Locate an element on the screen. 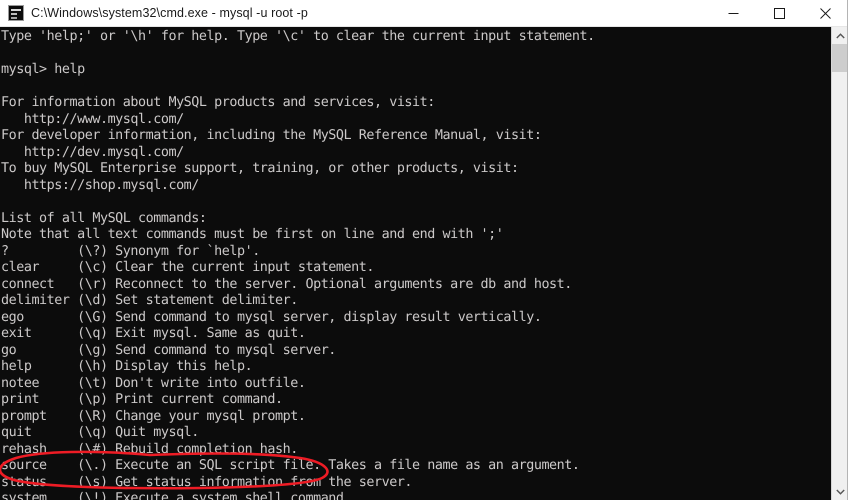 The height and width of the screenshot is (500, 848). close-button is located at coordinates (824, 13).